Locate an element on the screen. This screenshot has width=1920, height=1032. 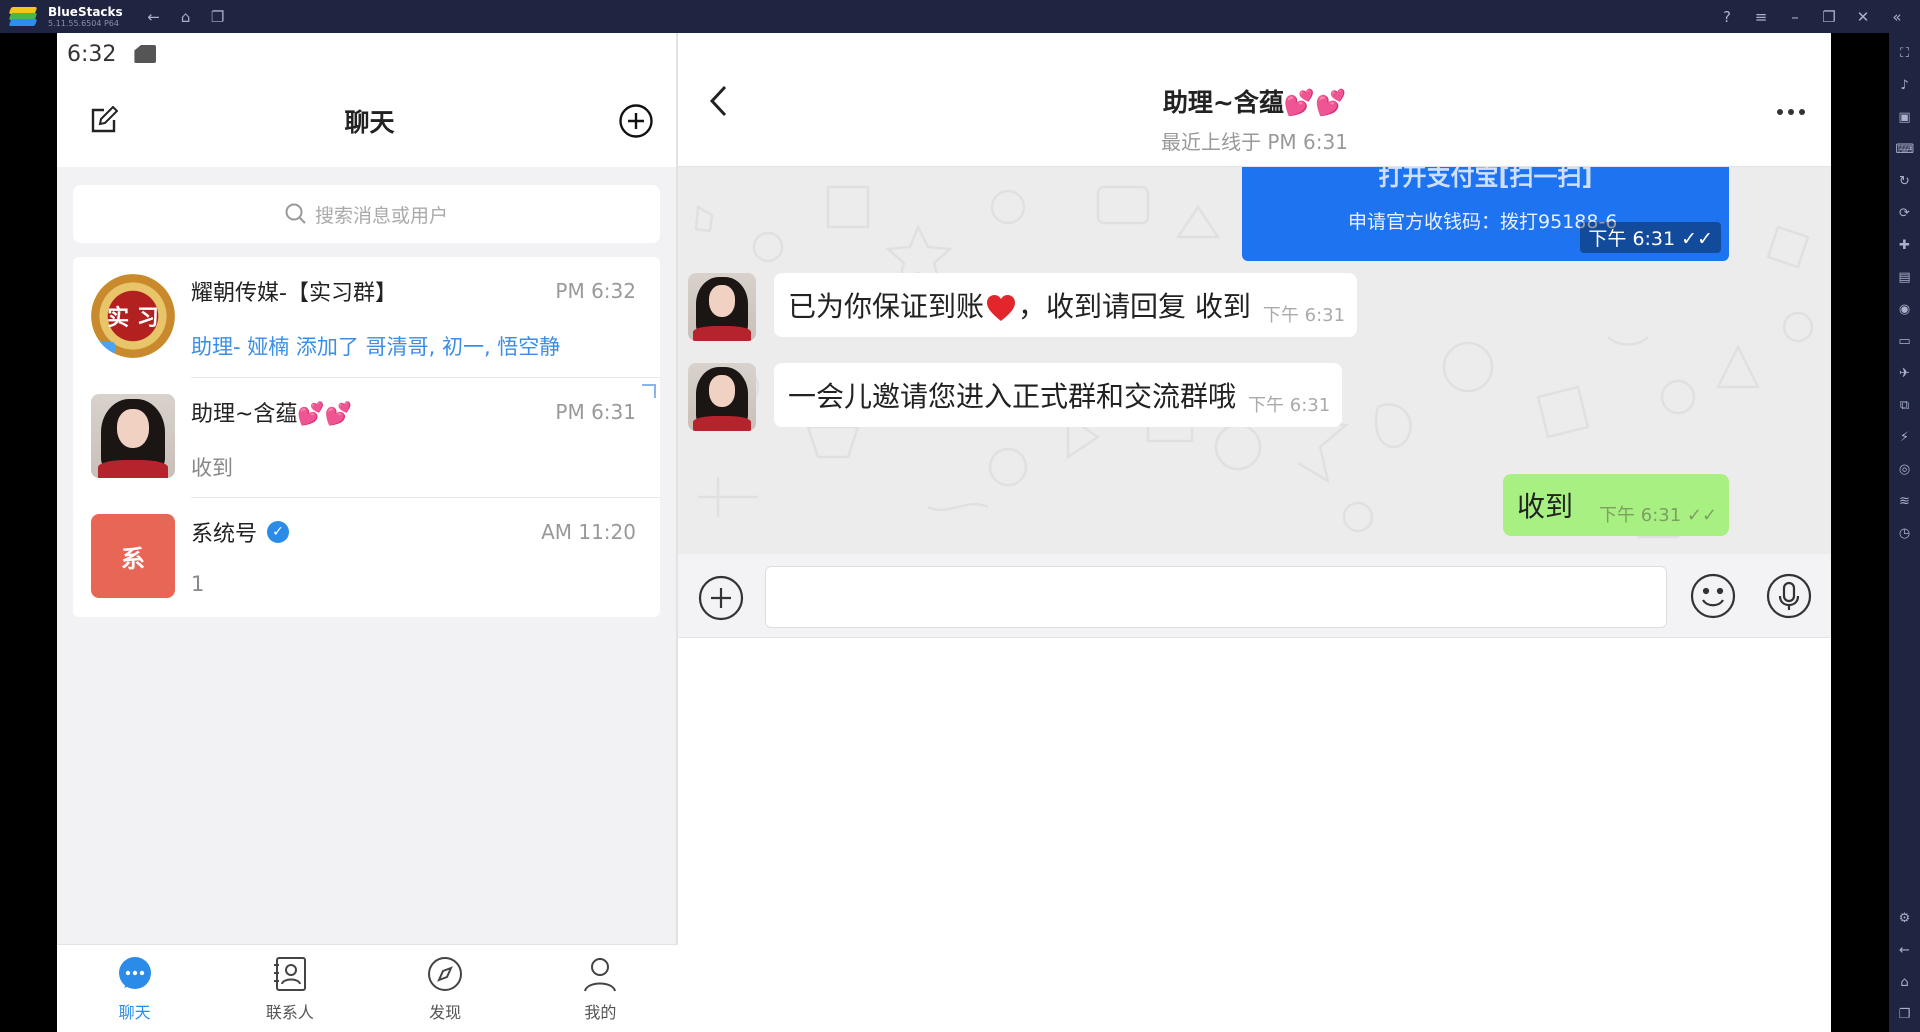
chat-preview: 1 is located at coordinates (198, 584).